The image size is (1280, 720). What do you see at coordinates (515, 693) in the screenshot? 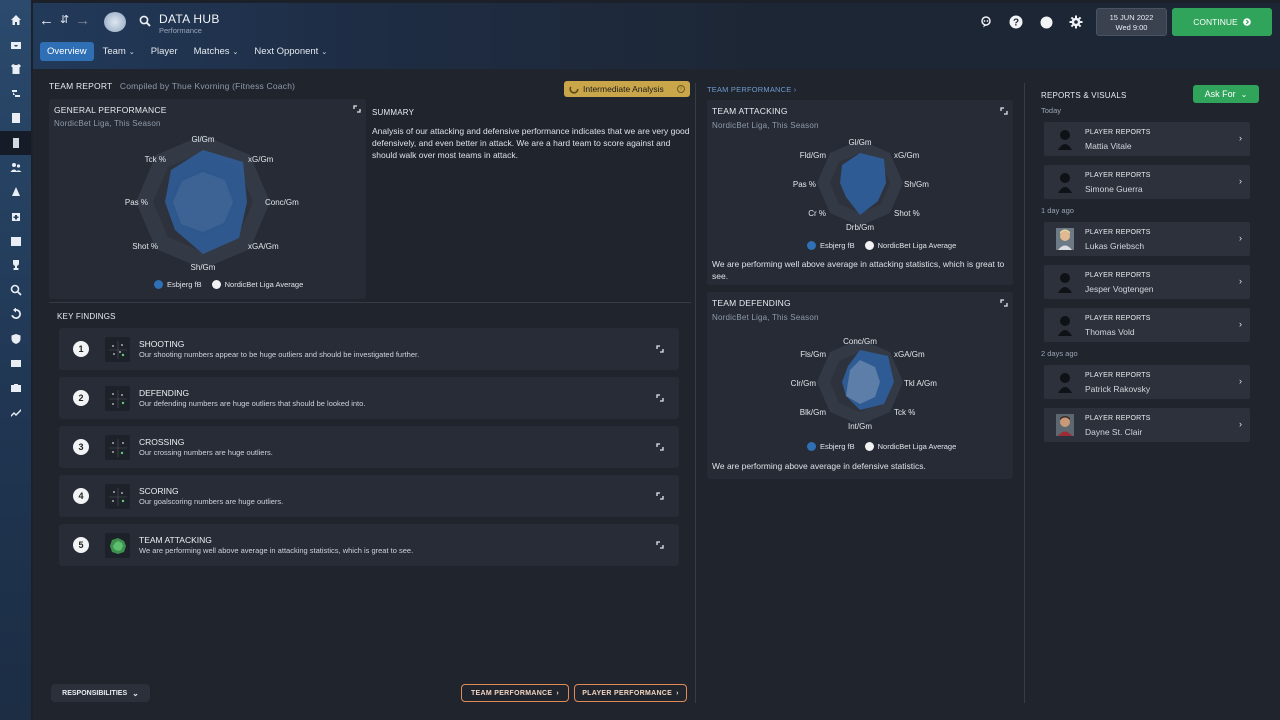
I see `team-performance-button: TEAM PERFORMANCE ›` at bounding box center [515, 693].